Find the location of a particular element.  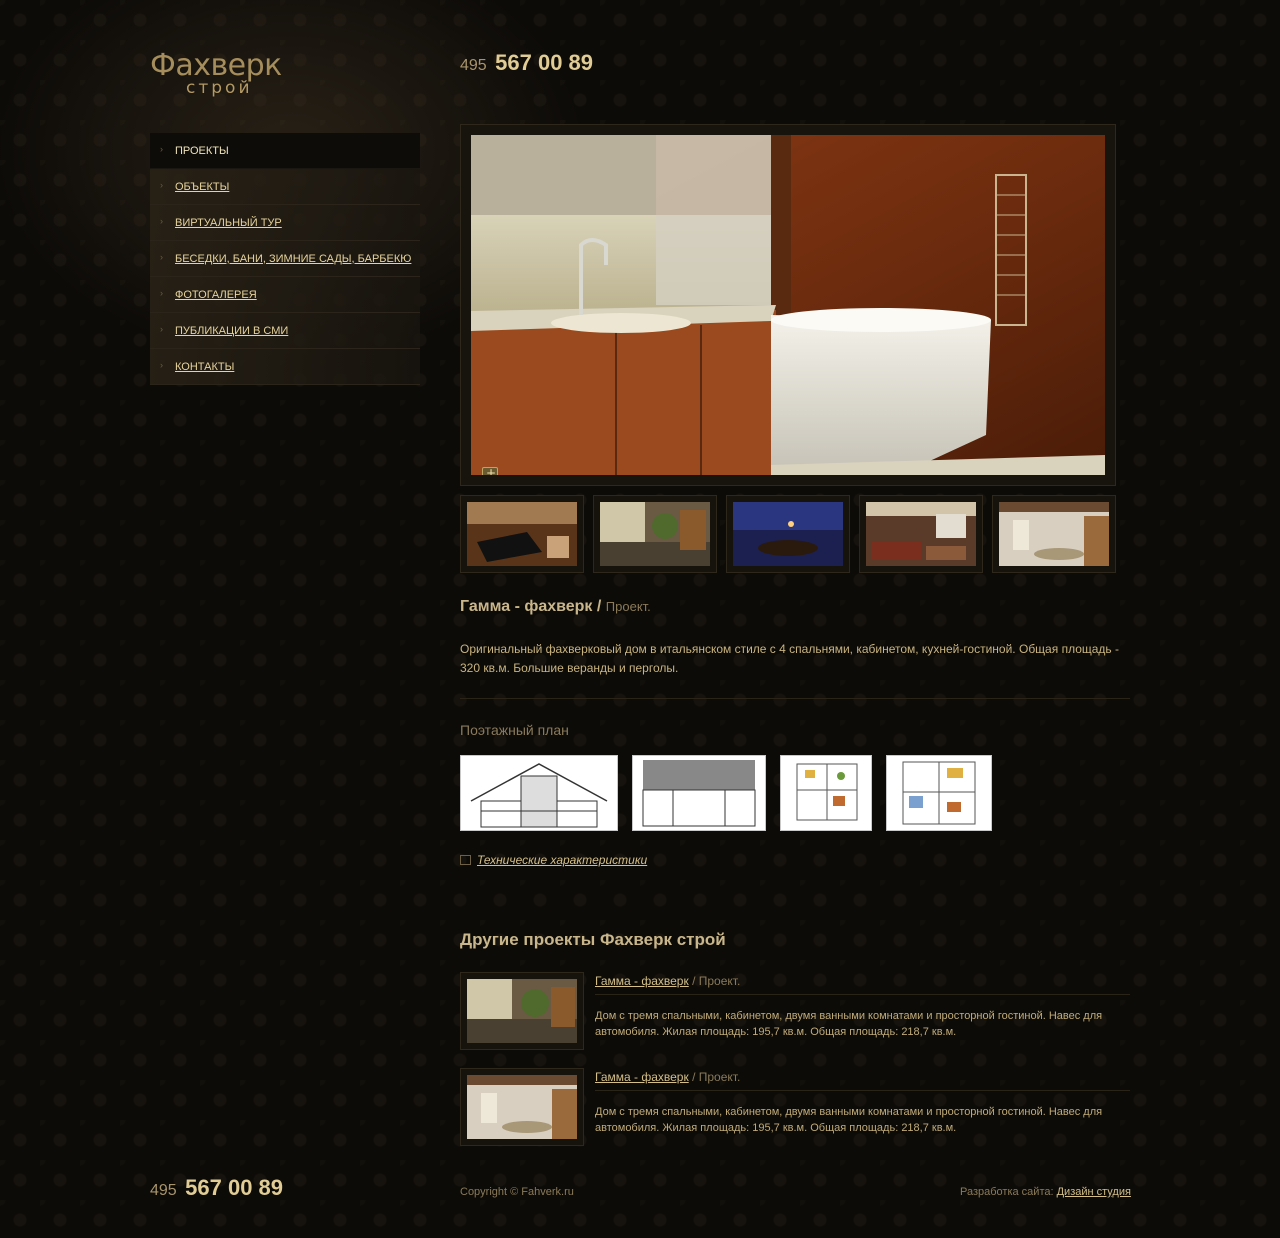

photo-thumbnails is located at coordinates (788, 534).